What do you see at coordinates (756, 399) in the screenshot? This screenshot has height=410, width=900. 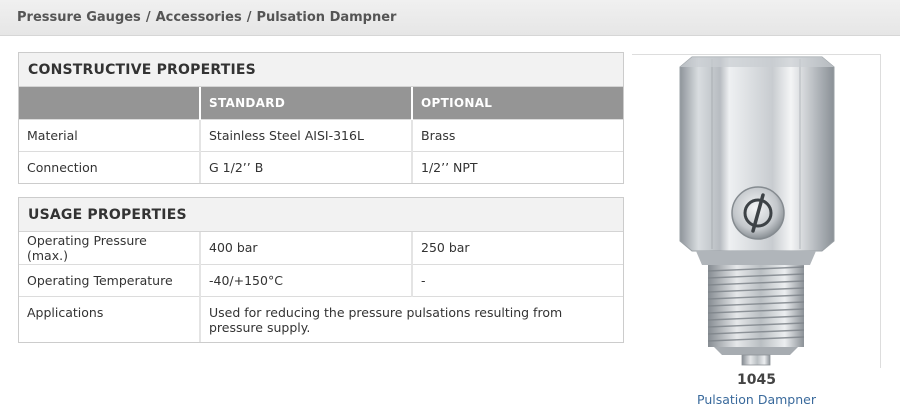 I see `product-name-link: Pulsation Dampner` at bounding box center [756, 399].